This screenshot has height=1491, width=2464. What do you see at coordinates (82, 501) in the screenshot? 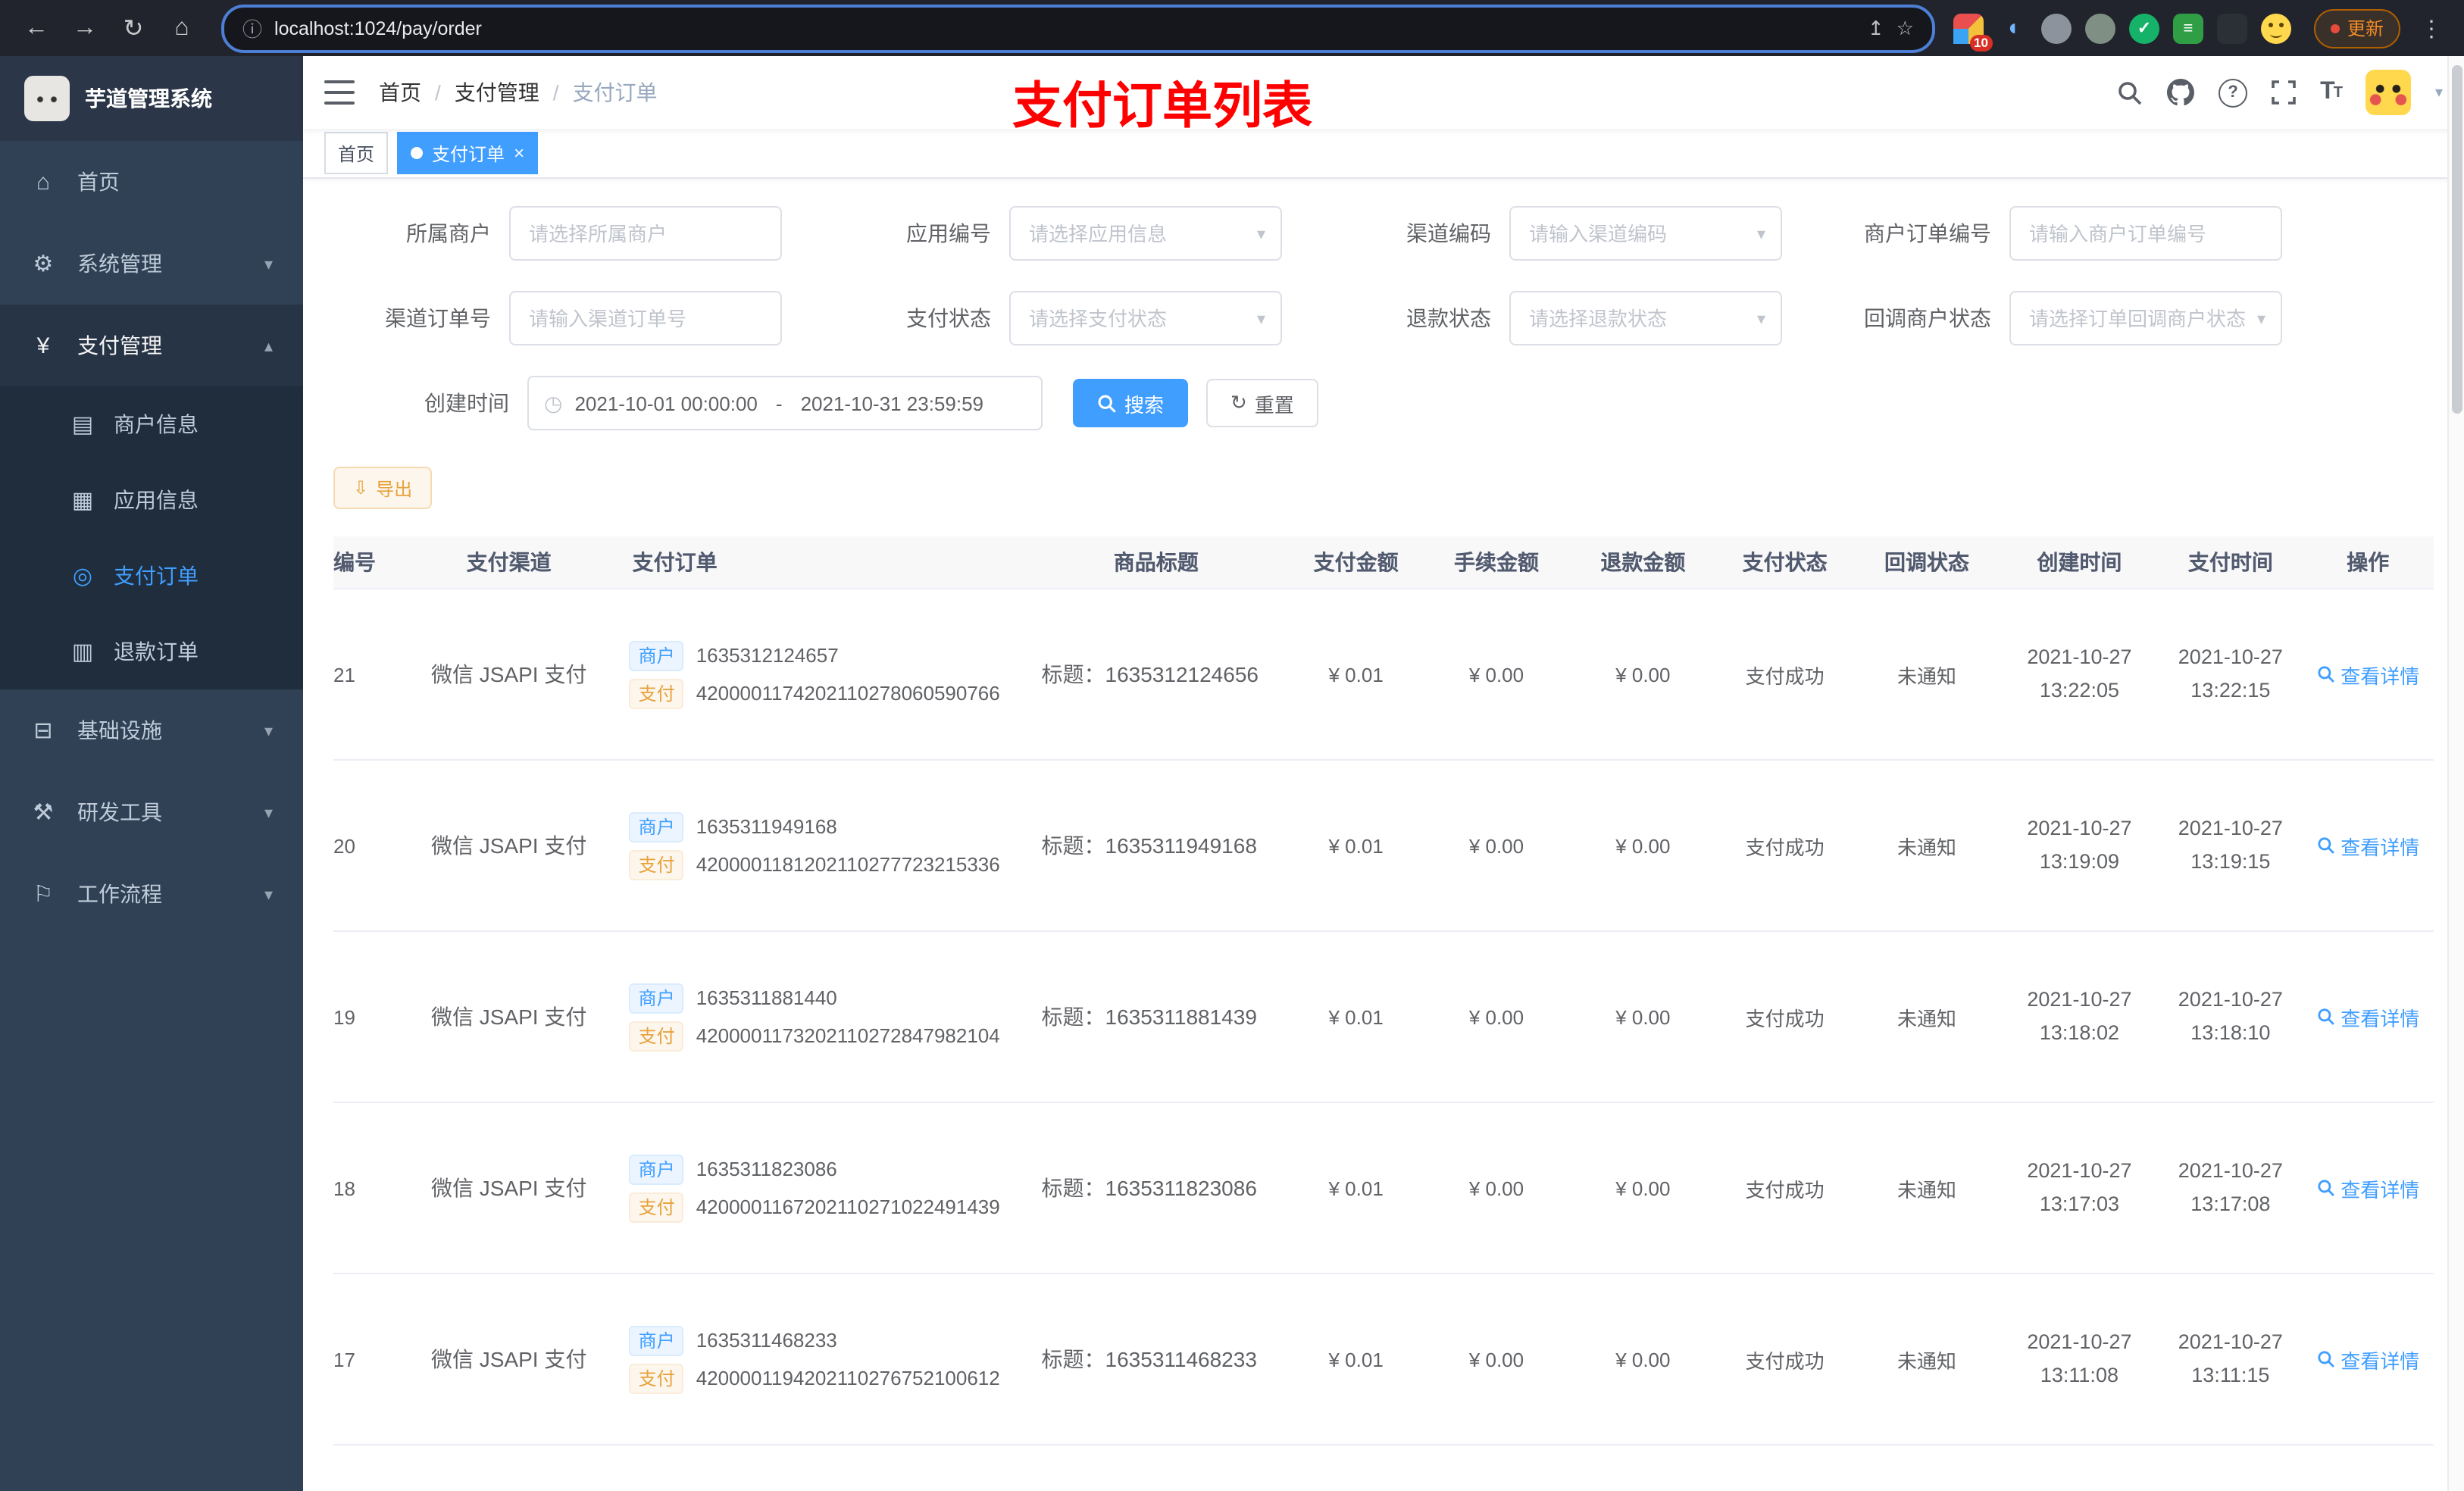
I see `grid-icon: ▦` at bounding box center [82, 501].